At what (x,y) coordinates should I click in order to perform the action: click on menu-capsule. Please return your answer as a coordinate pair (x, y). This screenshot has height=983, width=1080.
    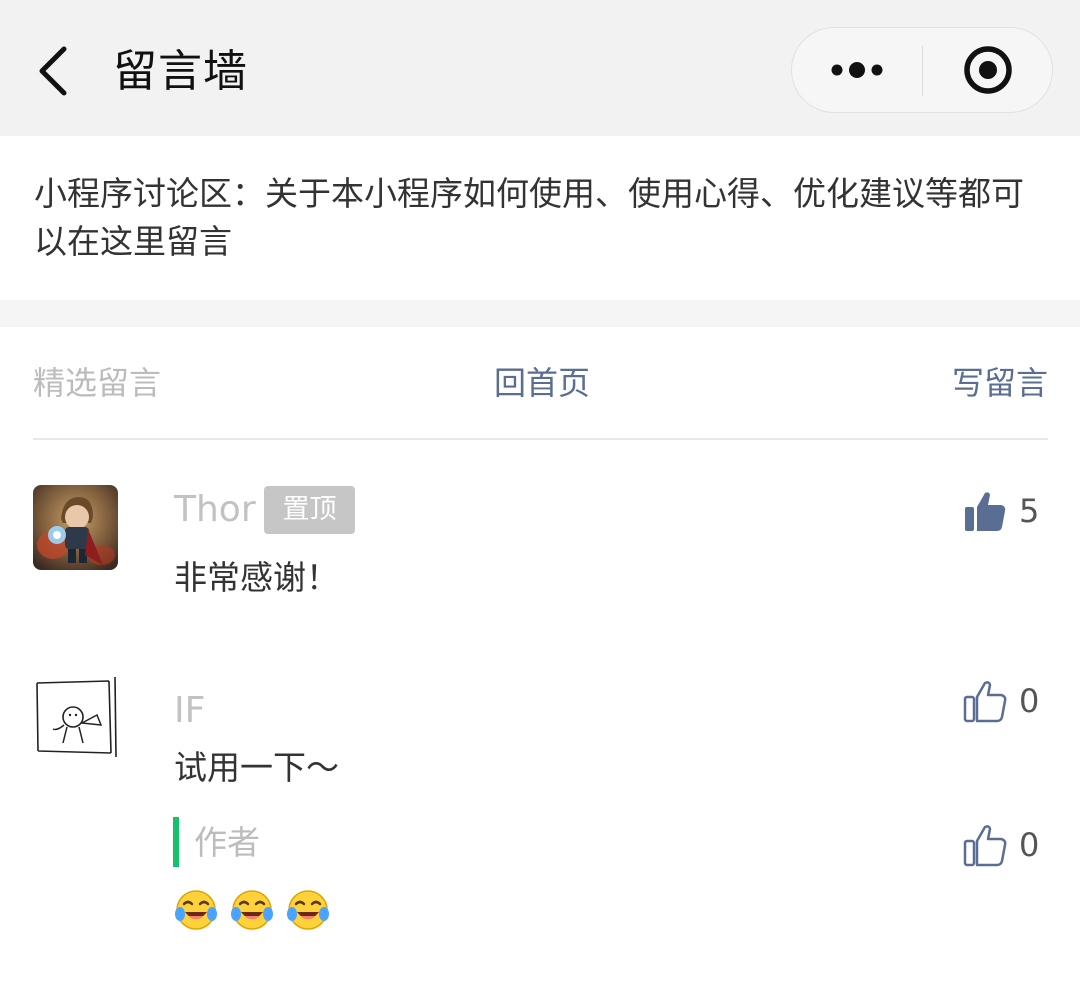
    Looking at the image, I should click on (922, 70).